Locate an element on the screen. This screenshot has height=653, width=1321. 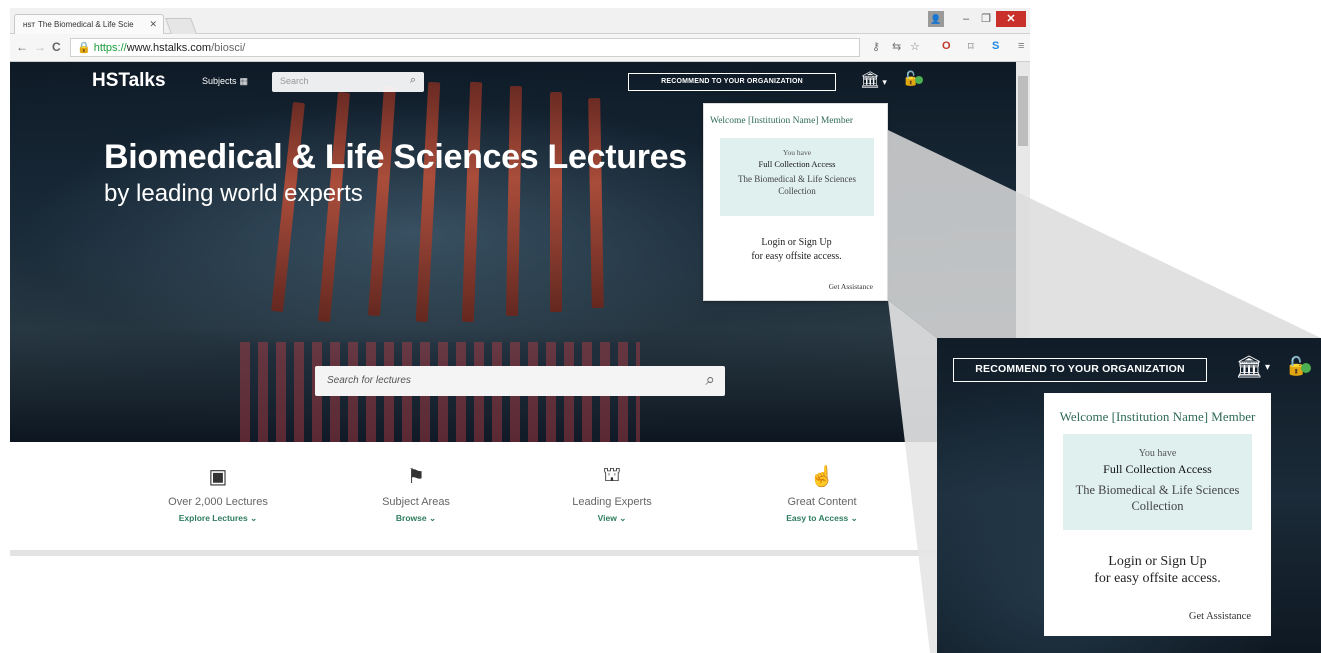
star-icon: ☆ is located at coordinates (915, 46).